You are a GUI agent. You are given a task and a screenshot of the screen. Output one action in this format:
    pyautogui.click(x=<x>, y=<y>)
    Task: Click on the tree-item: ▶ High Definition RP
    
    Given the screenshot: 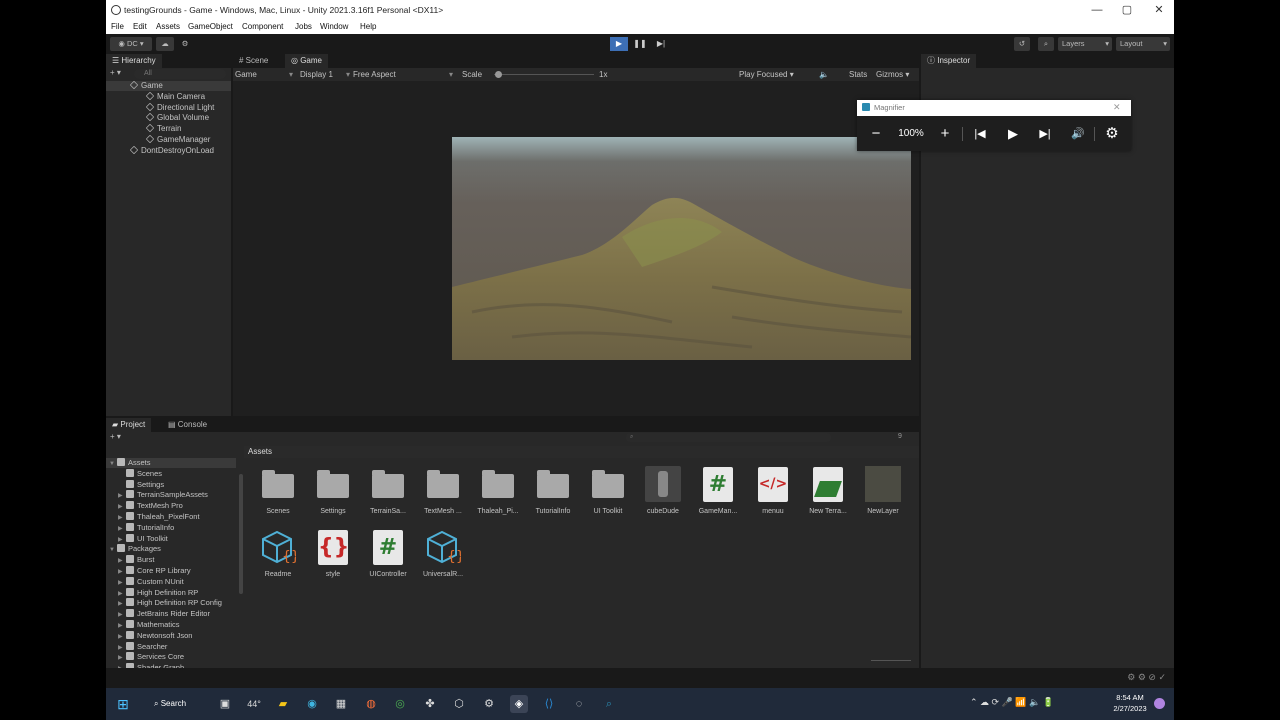 What is the action you would take?
    pyautogui.click(x=171, y=592)
    